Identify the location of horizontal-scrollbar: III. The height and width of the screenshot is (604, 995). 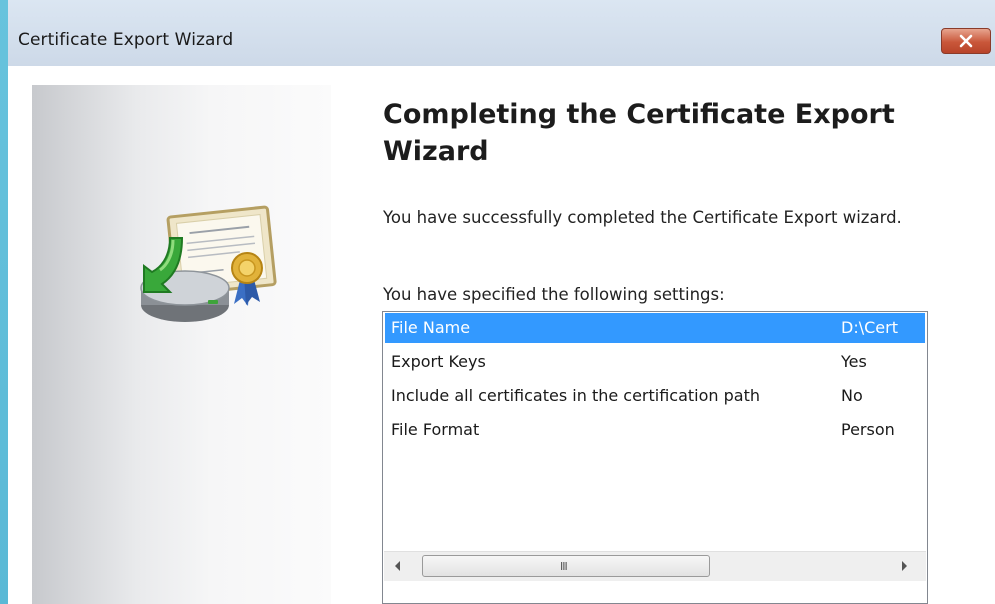
(655, 566).